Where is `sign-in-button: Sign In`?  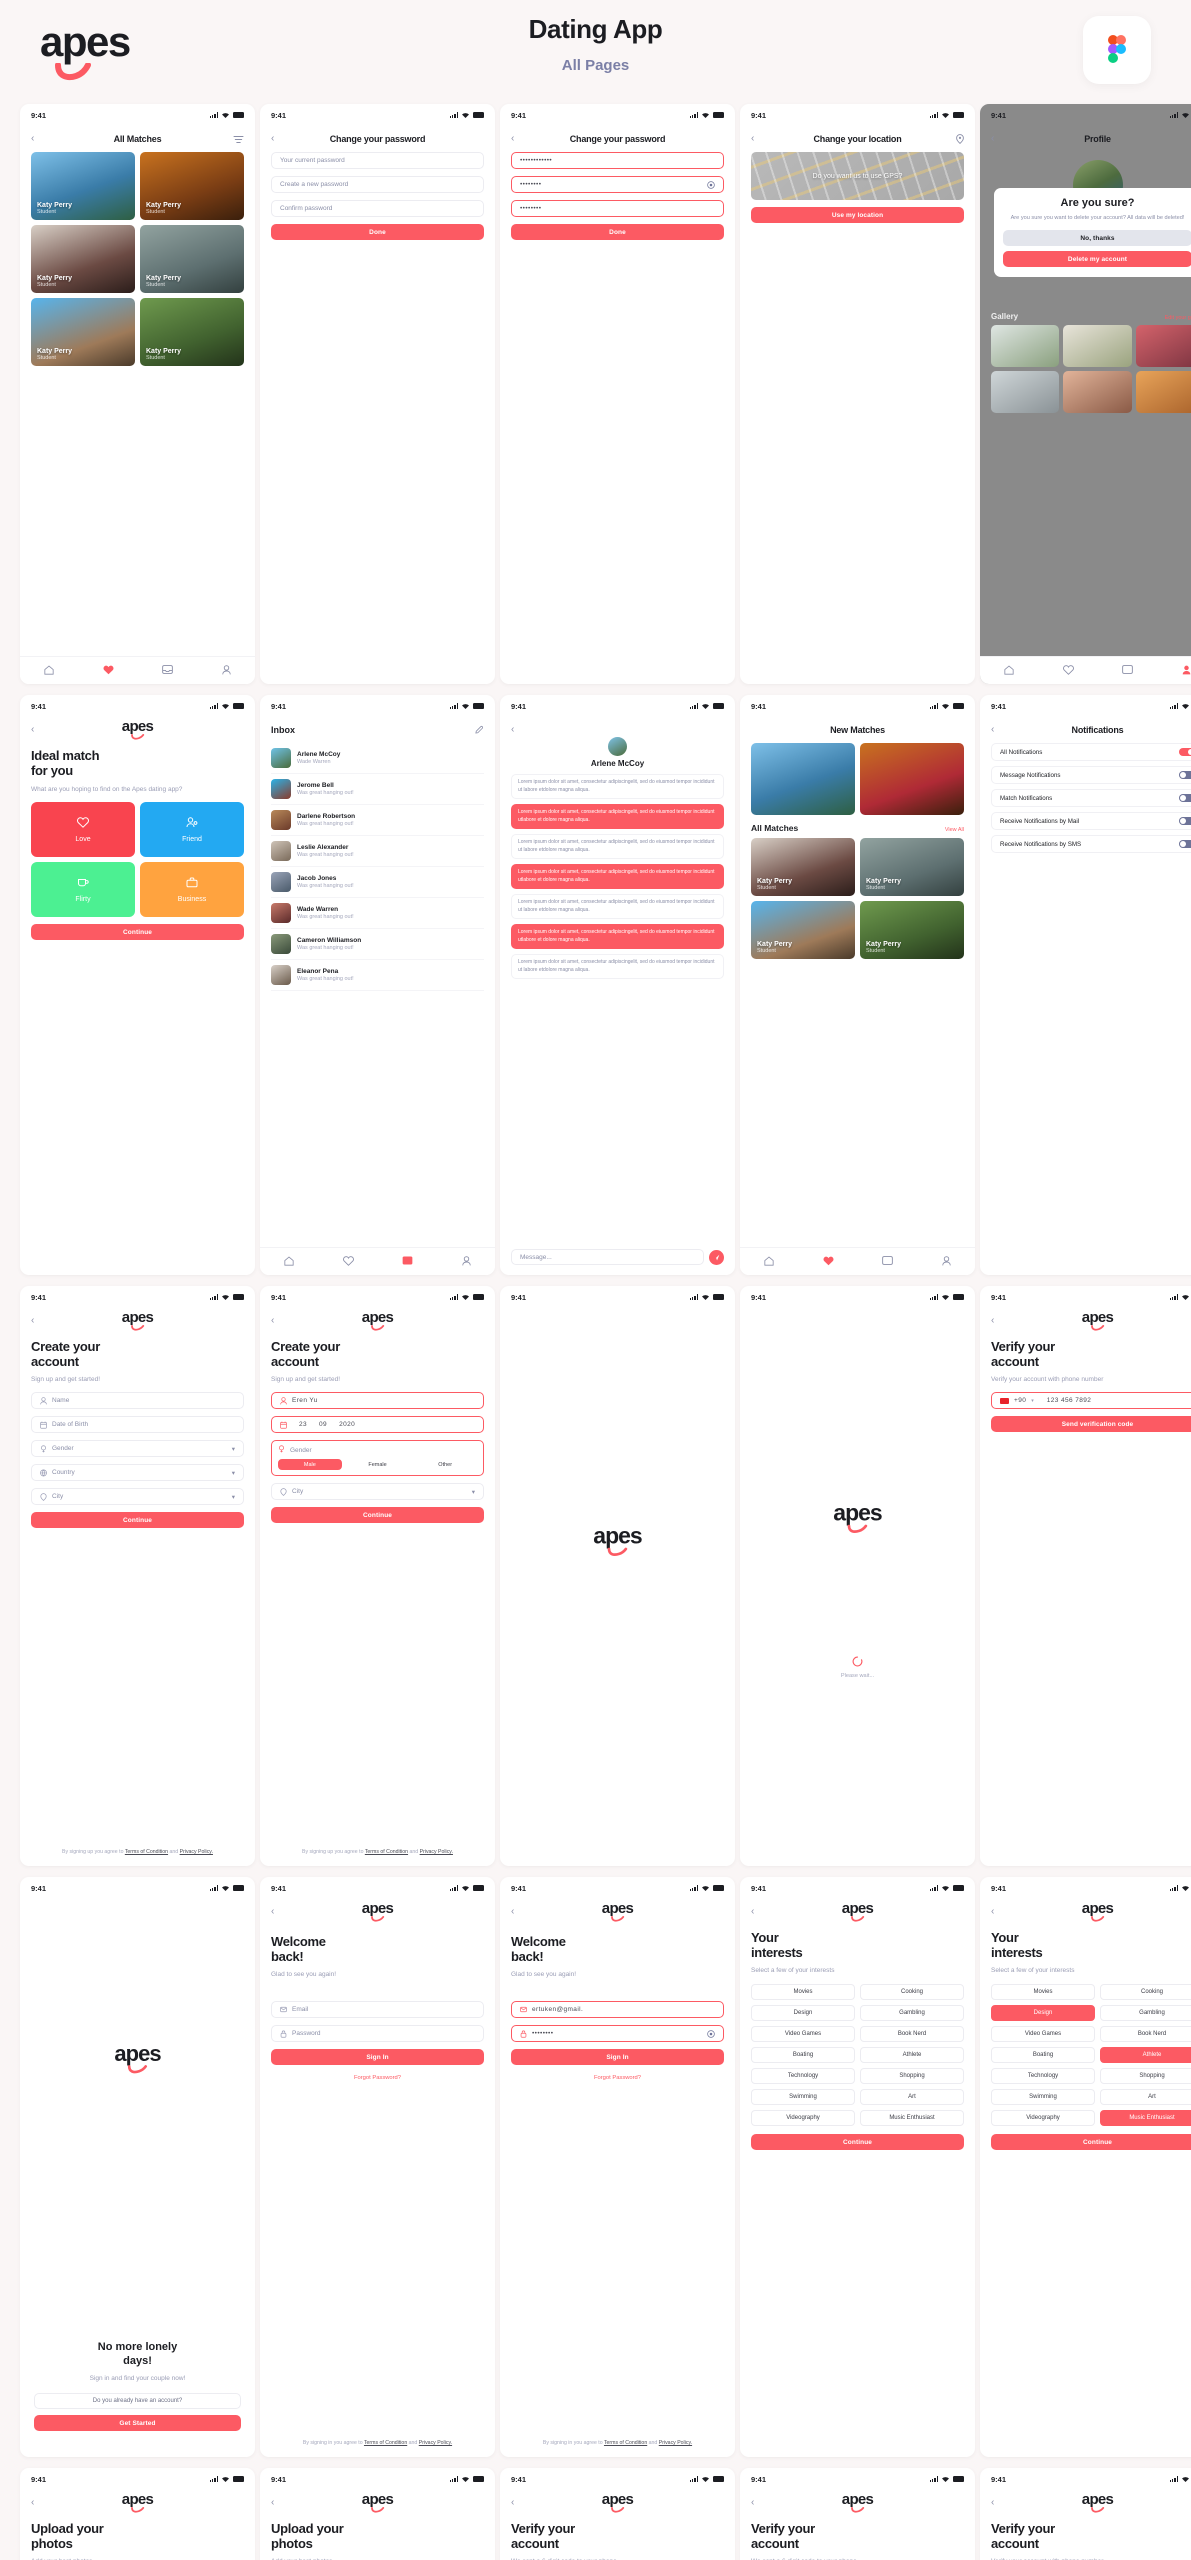
sign-in-button: Sign In is located at coordinates (377, 2057).